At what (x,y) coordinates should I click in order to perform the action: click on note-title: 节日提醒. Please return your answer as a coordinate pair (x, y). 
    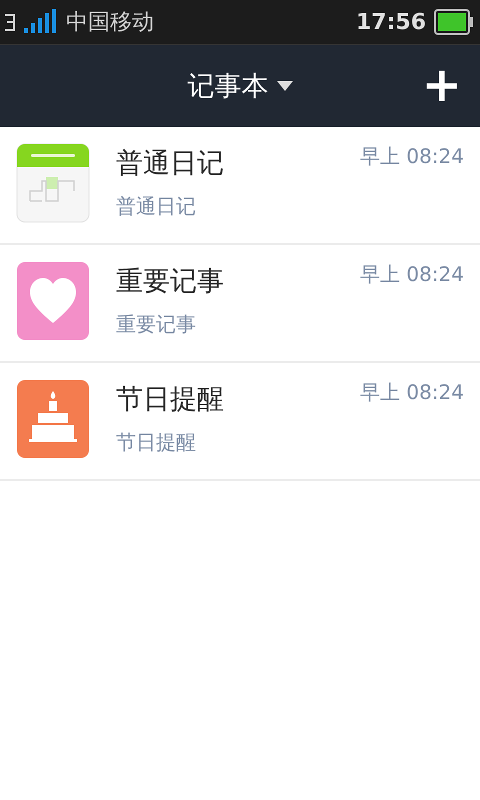
    Looking at the image, I should click on (170, 400).